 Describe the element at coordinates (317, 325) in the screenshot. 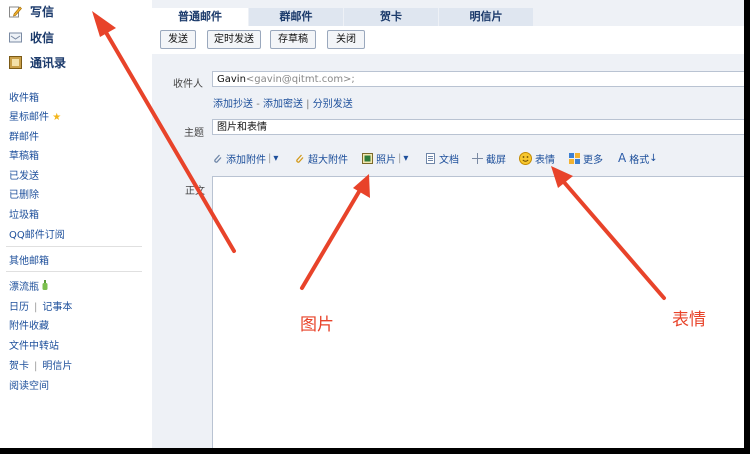

I see `annotation-picture: 图片` at that location.